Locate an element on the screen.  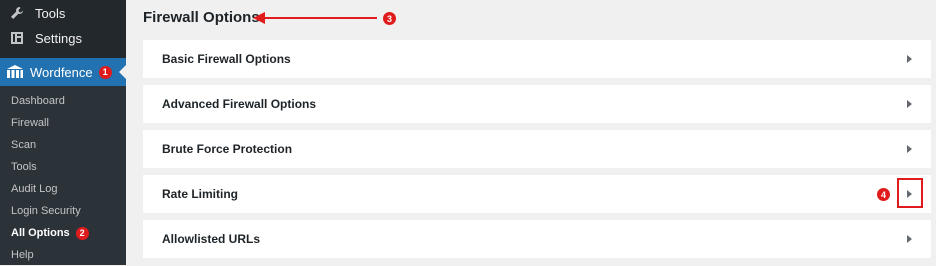
submenu-label: Tools is located at coordinates (24, 167).